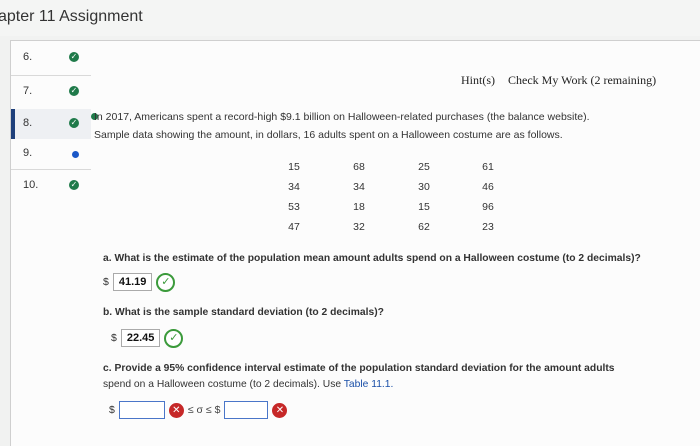 Image resolution: width=700 pixels, height=446 pixels. I want to click on nav-item-label: 6., so click(28, 57).